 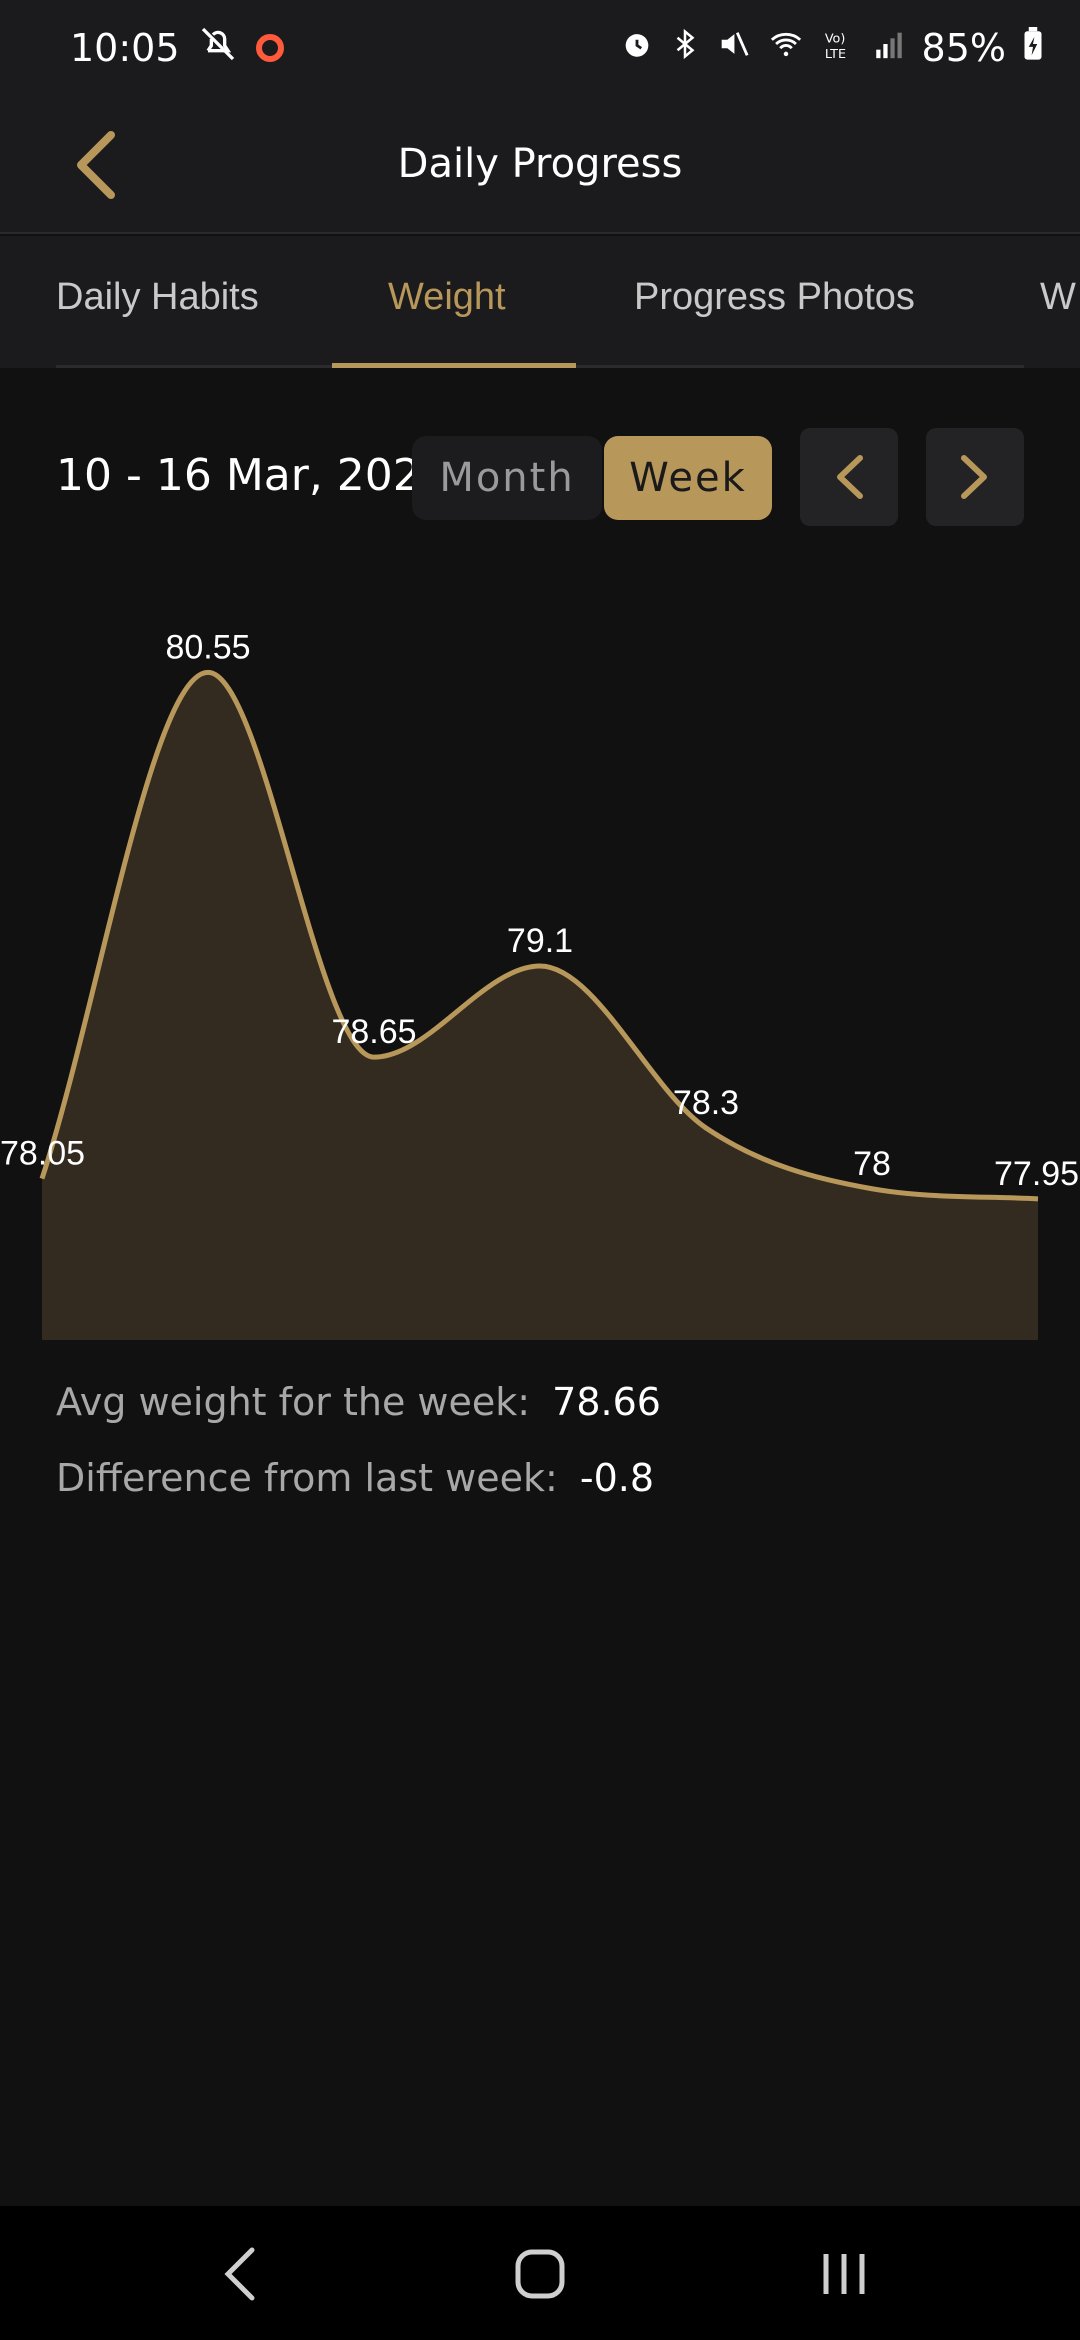 I want to click on week-toggle-button: Week, so click(x=688, y=478).